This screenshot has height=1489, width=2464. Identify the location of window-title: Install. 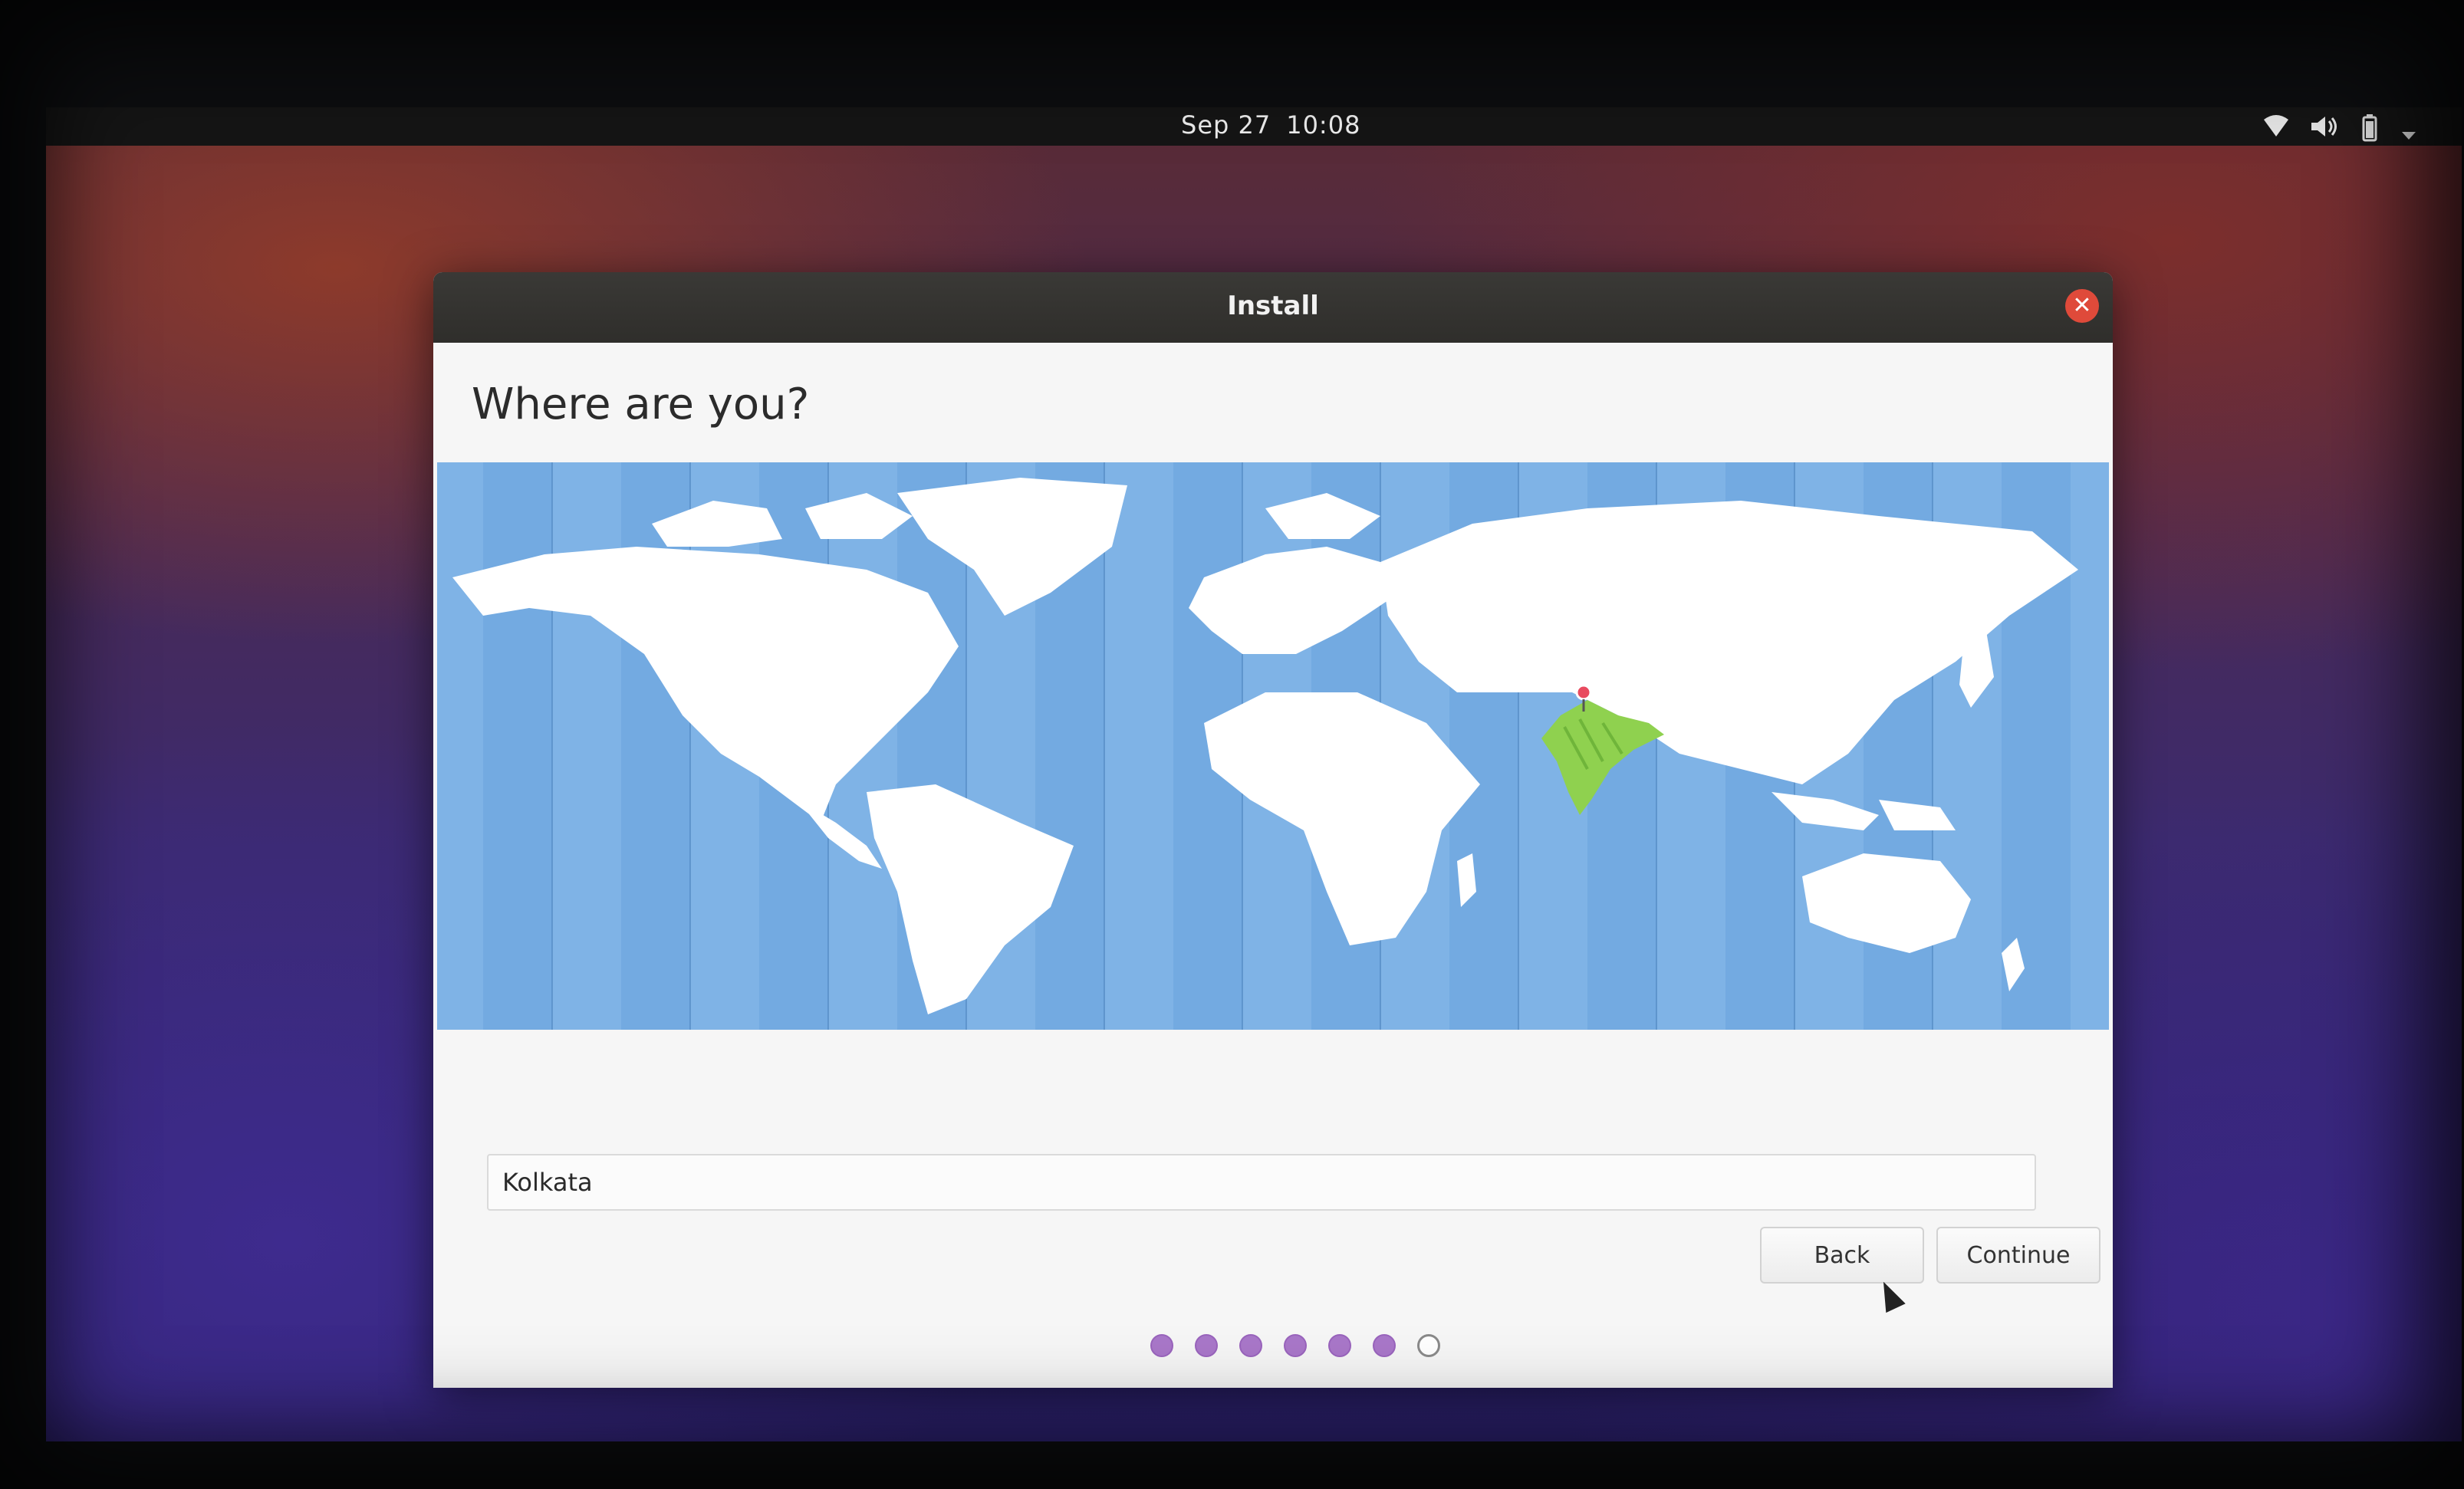
(1273, 306).